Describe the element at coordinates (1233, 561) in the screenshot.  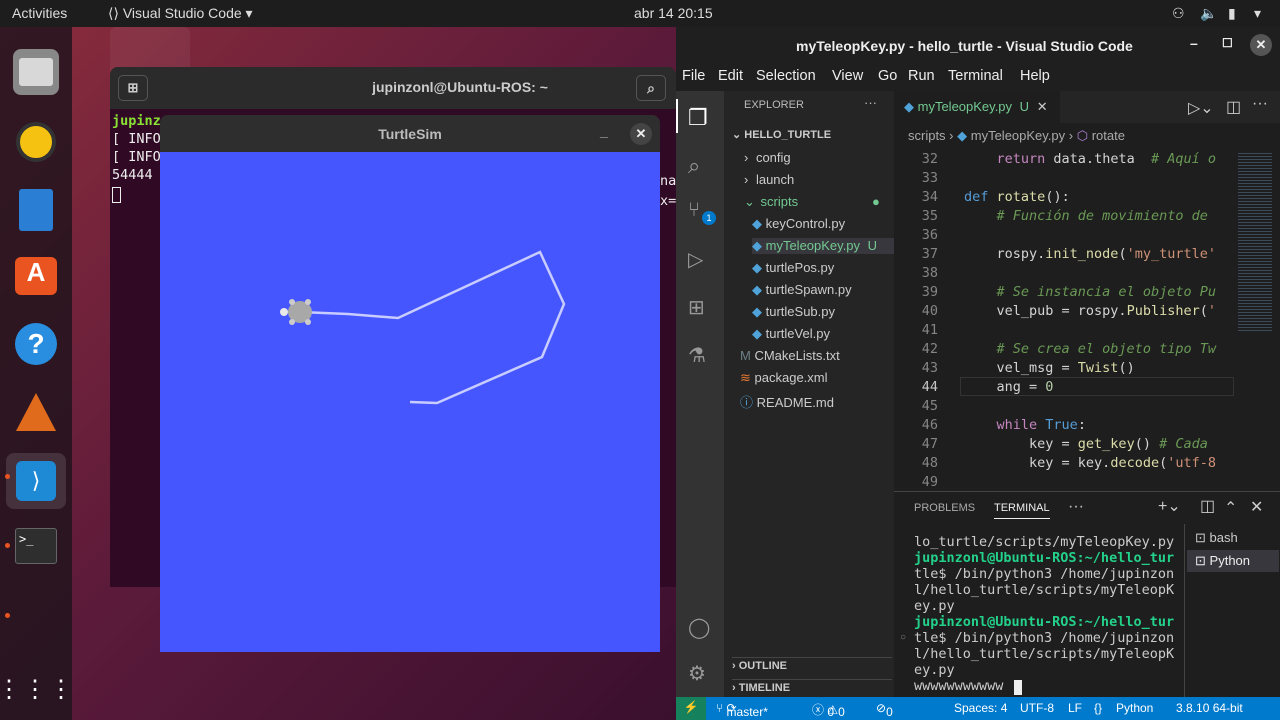
I see `terminal-python: ⊡ Python` at that location.